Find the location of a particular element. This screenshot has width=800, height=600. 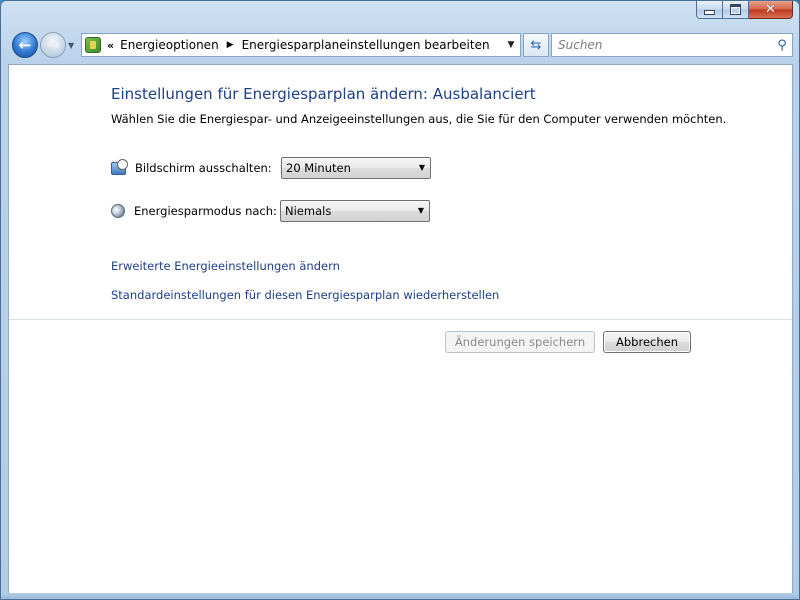

control-panel-icon is located at coordinates (93, 45).